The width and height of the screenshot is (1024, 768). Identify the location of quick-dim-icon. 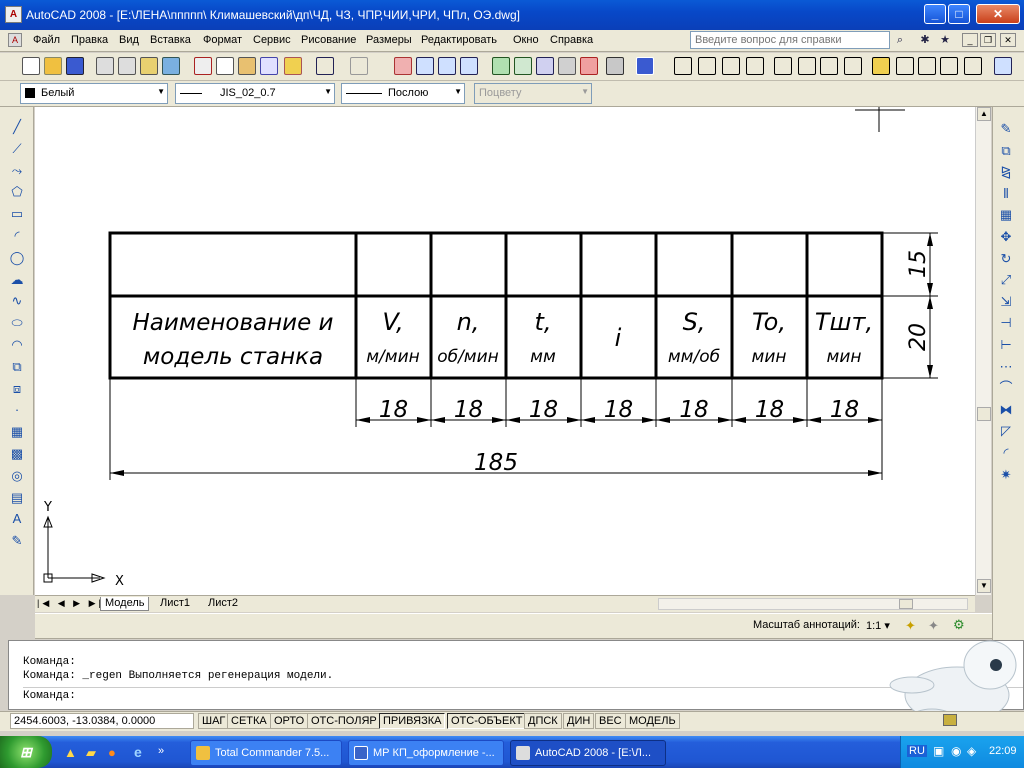
(881, 66).